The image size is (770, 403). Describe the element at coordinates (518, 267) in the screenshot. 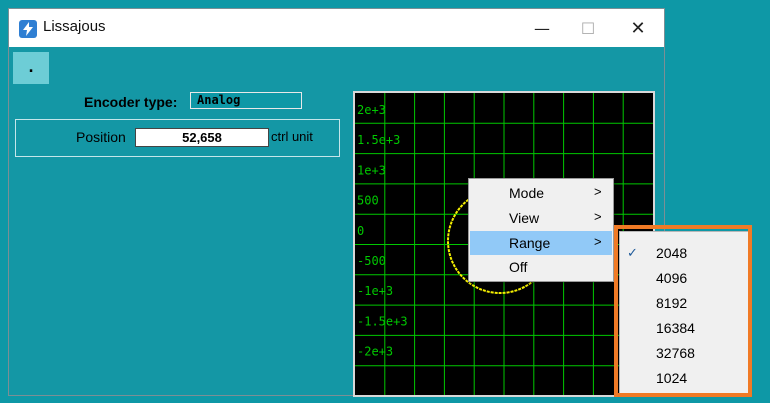

I see `menu-item-label: Off` at that location.